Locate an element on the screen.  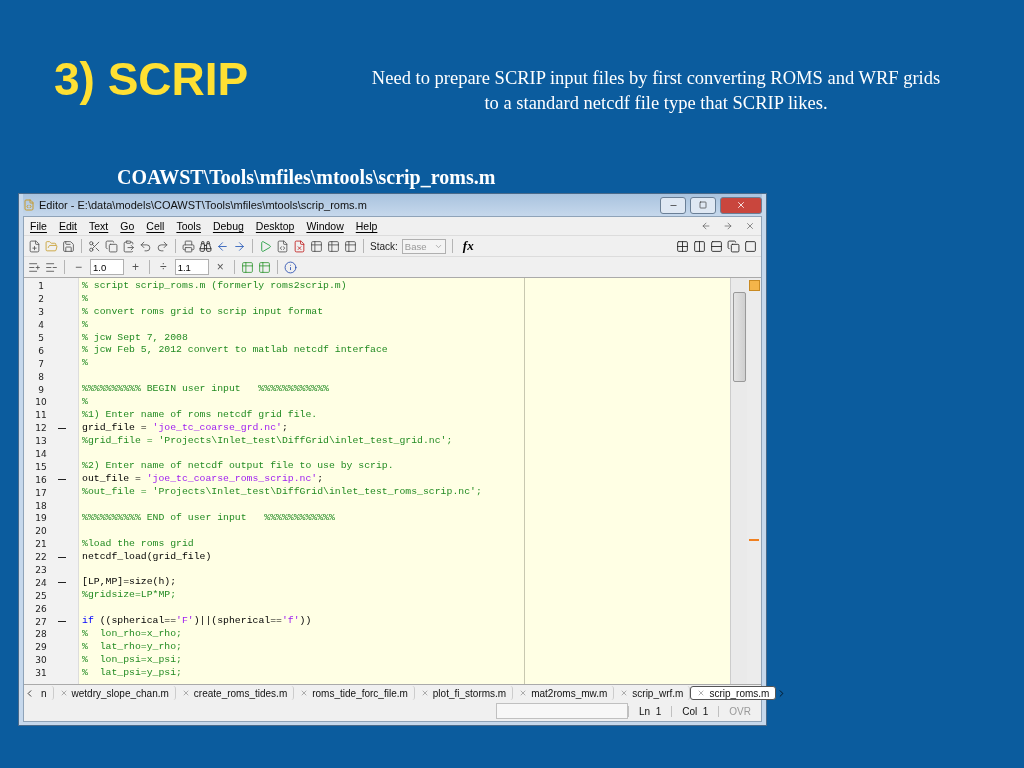
restore-window-icon is located at coordinates (733, 246).